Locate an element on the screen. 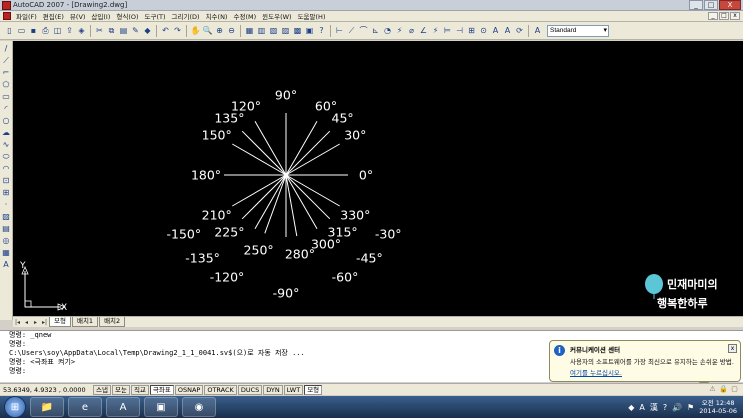 The height and width of the screenshot is (418, 743). baseline-icon: ⊨ is located at coordinates (447, 31).